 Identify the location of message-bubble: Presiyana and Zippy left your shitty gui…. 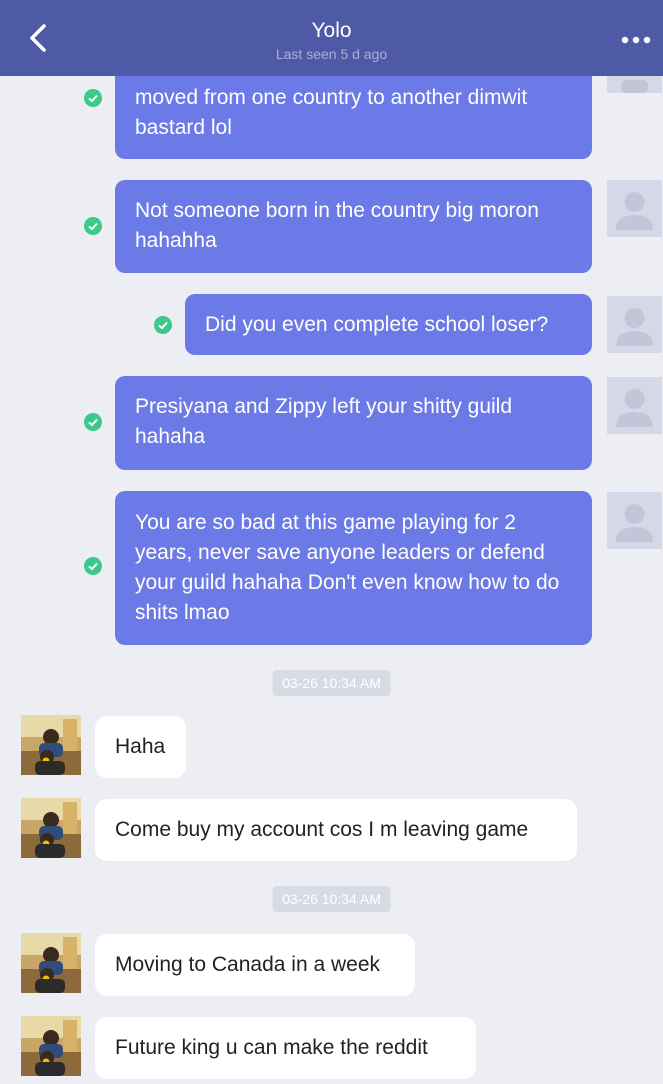
(353, 423).